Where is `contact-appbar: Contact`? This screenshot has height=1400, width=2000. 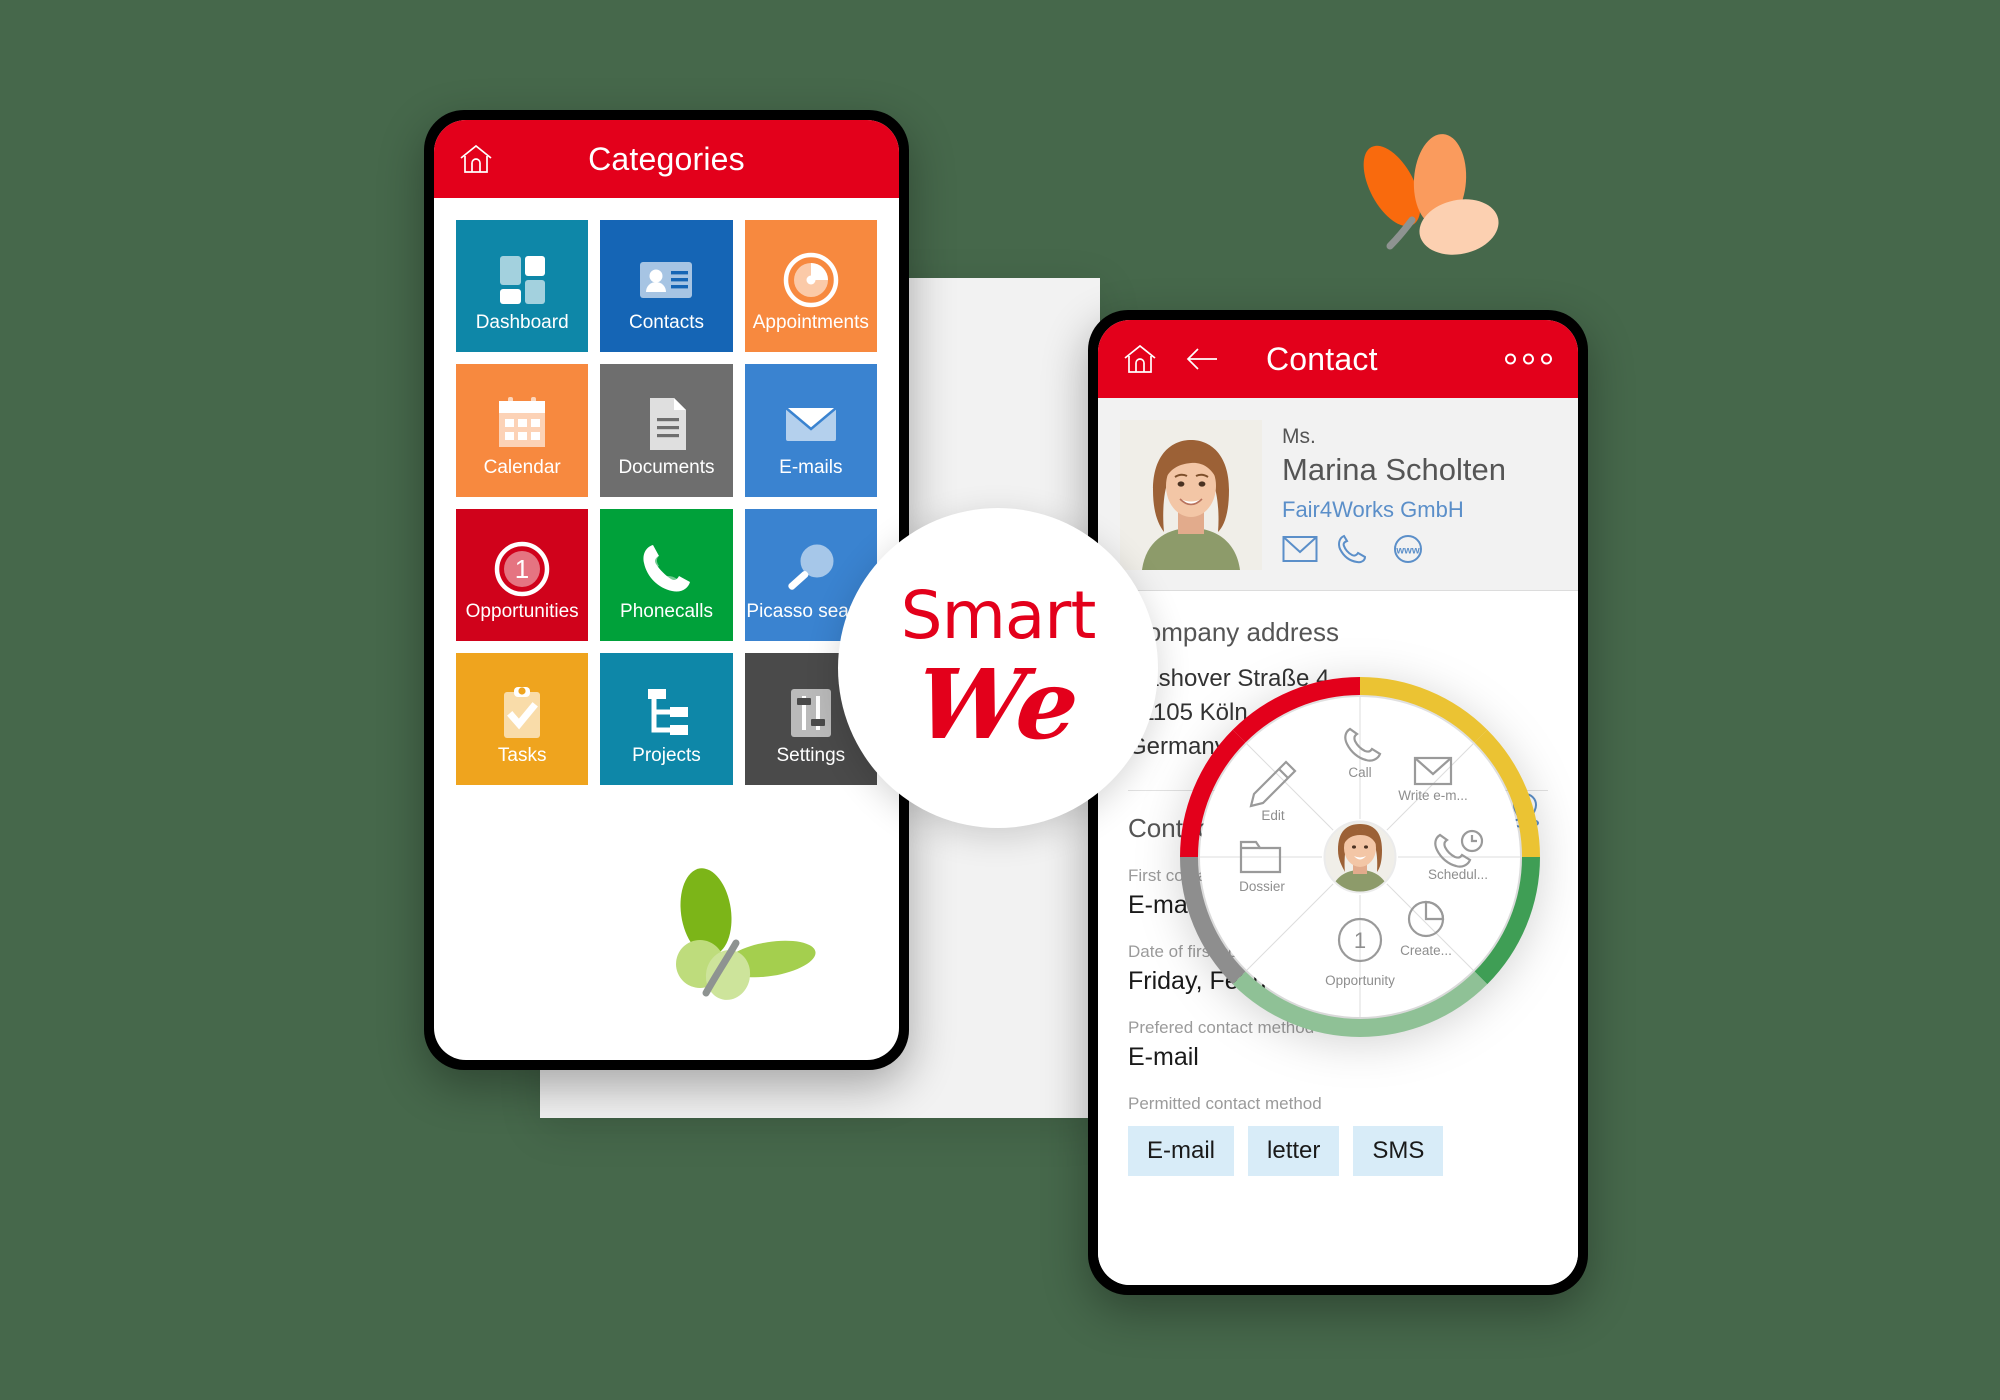
contact-appbar: Contact is located at coordinates (1338, 359).